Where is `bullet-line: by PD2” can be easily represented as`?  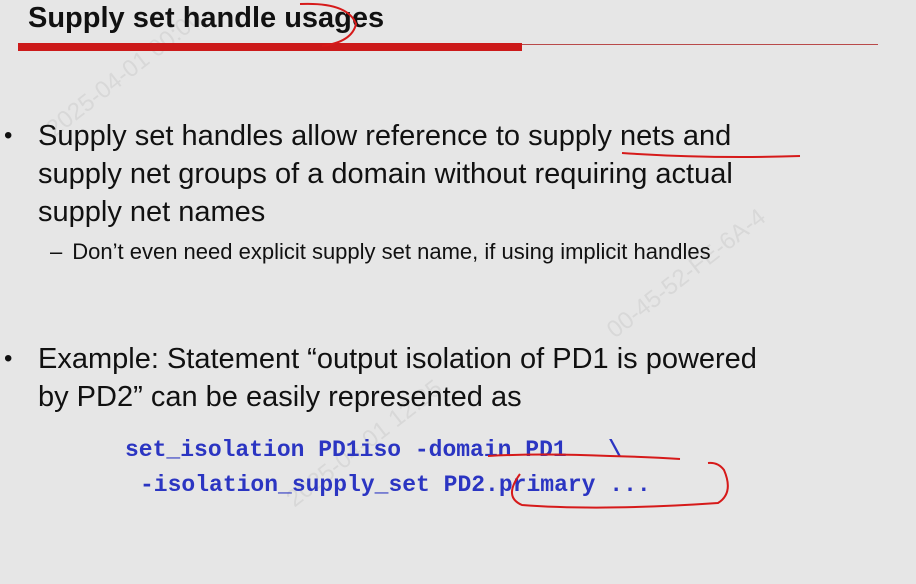 bullet-line: by PD2” can be easily represented as is located at coordinates (280, 397).